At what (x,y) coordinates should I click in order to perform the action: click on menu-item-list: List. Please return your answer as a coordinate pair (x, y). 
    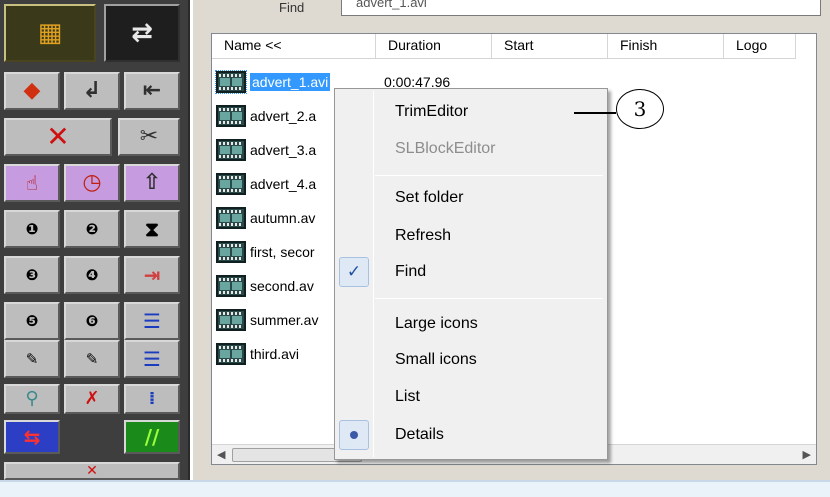
    Looking at the image, I should click on (407, 397).